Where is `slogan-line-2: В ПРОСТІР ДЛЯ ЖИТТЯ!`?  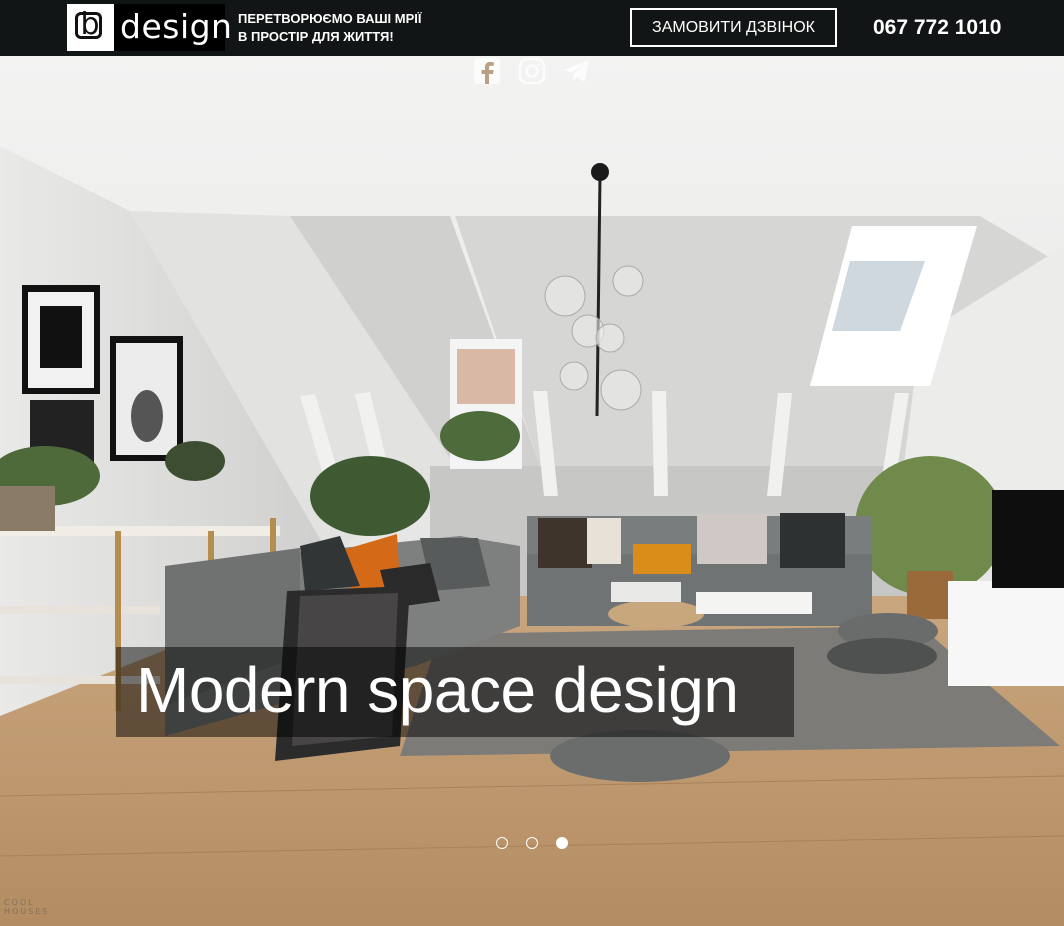 slogan-line-2: В ПРОСТІР ДЛЯ ЖИТТЯ! is located at coordinates (316, 36).